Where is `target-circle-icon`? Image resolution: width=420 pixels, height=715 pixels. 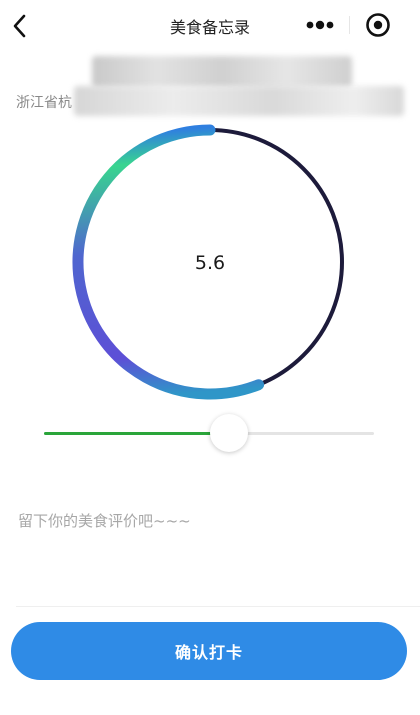 target-circle-icon is located at coordinates (378, 25).